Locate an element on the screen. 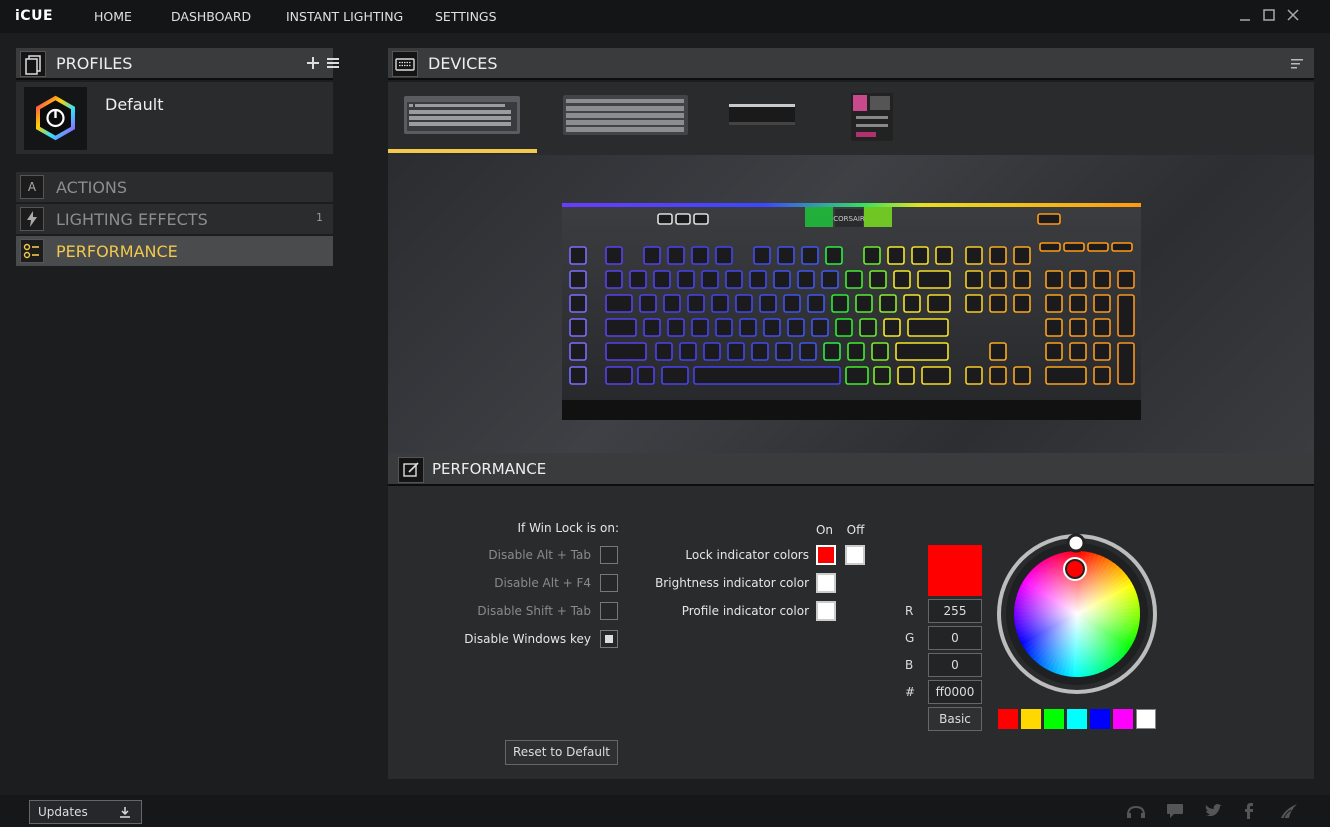 This screenshot has width=1330, height=827. sidebar-item-lighting-effects: LIGHTING EFFECTS 1 is located at coordinates (174, 219).